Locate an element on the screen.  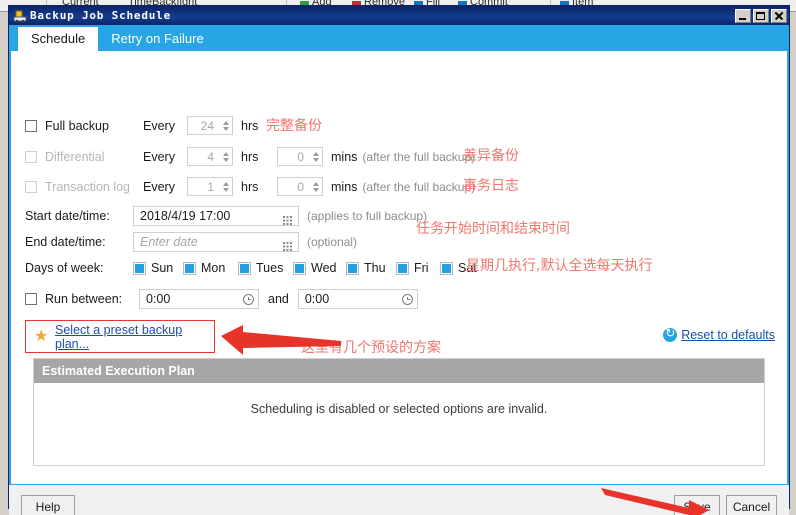
start-datetime-input: 2018/4/19 17:00 is located at coordinates (216, 216).